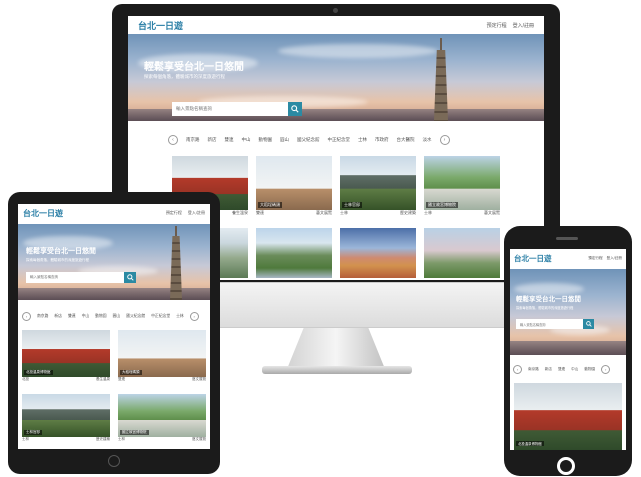  What do you see at coordinates (121, 379) in the screenshot?
I see `mrt-label: 雙連` at bounding box center [121, 379].